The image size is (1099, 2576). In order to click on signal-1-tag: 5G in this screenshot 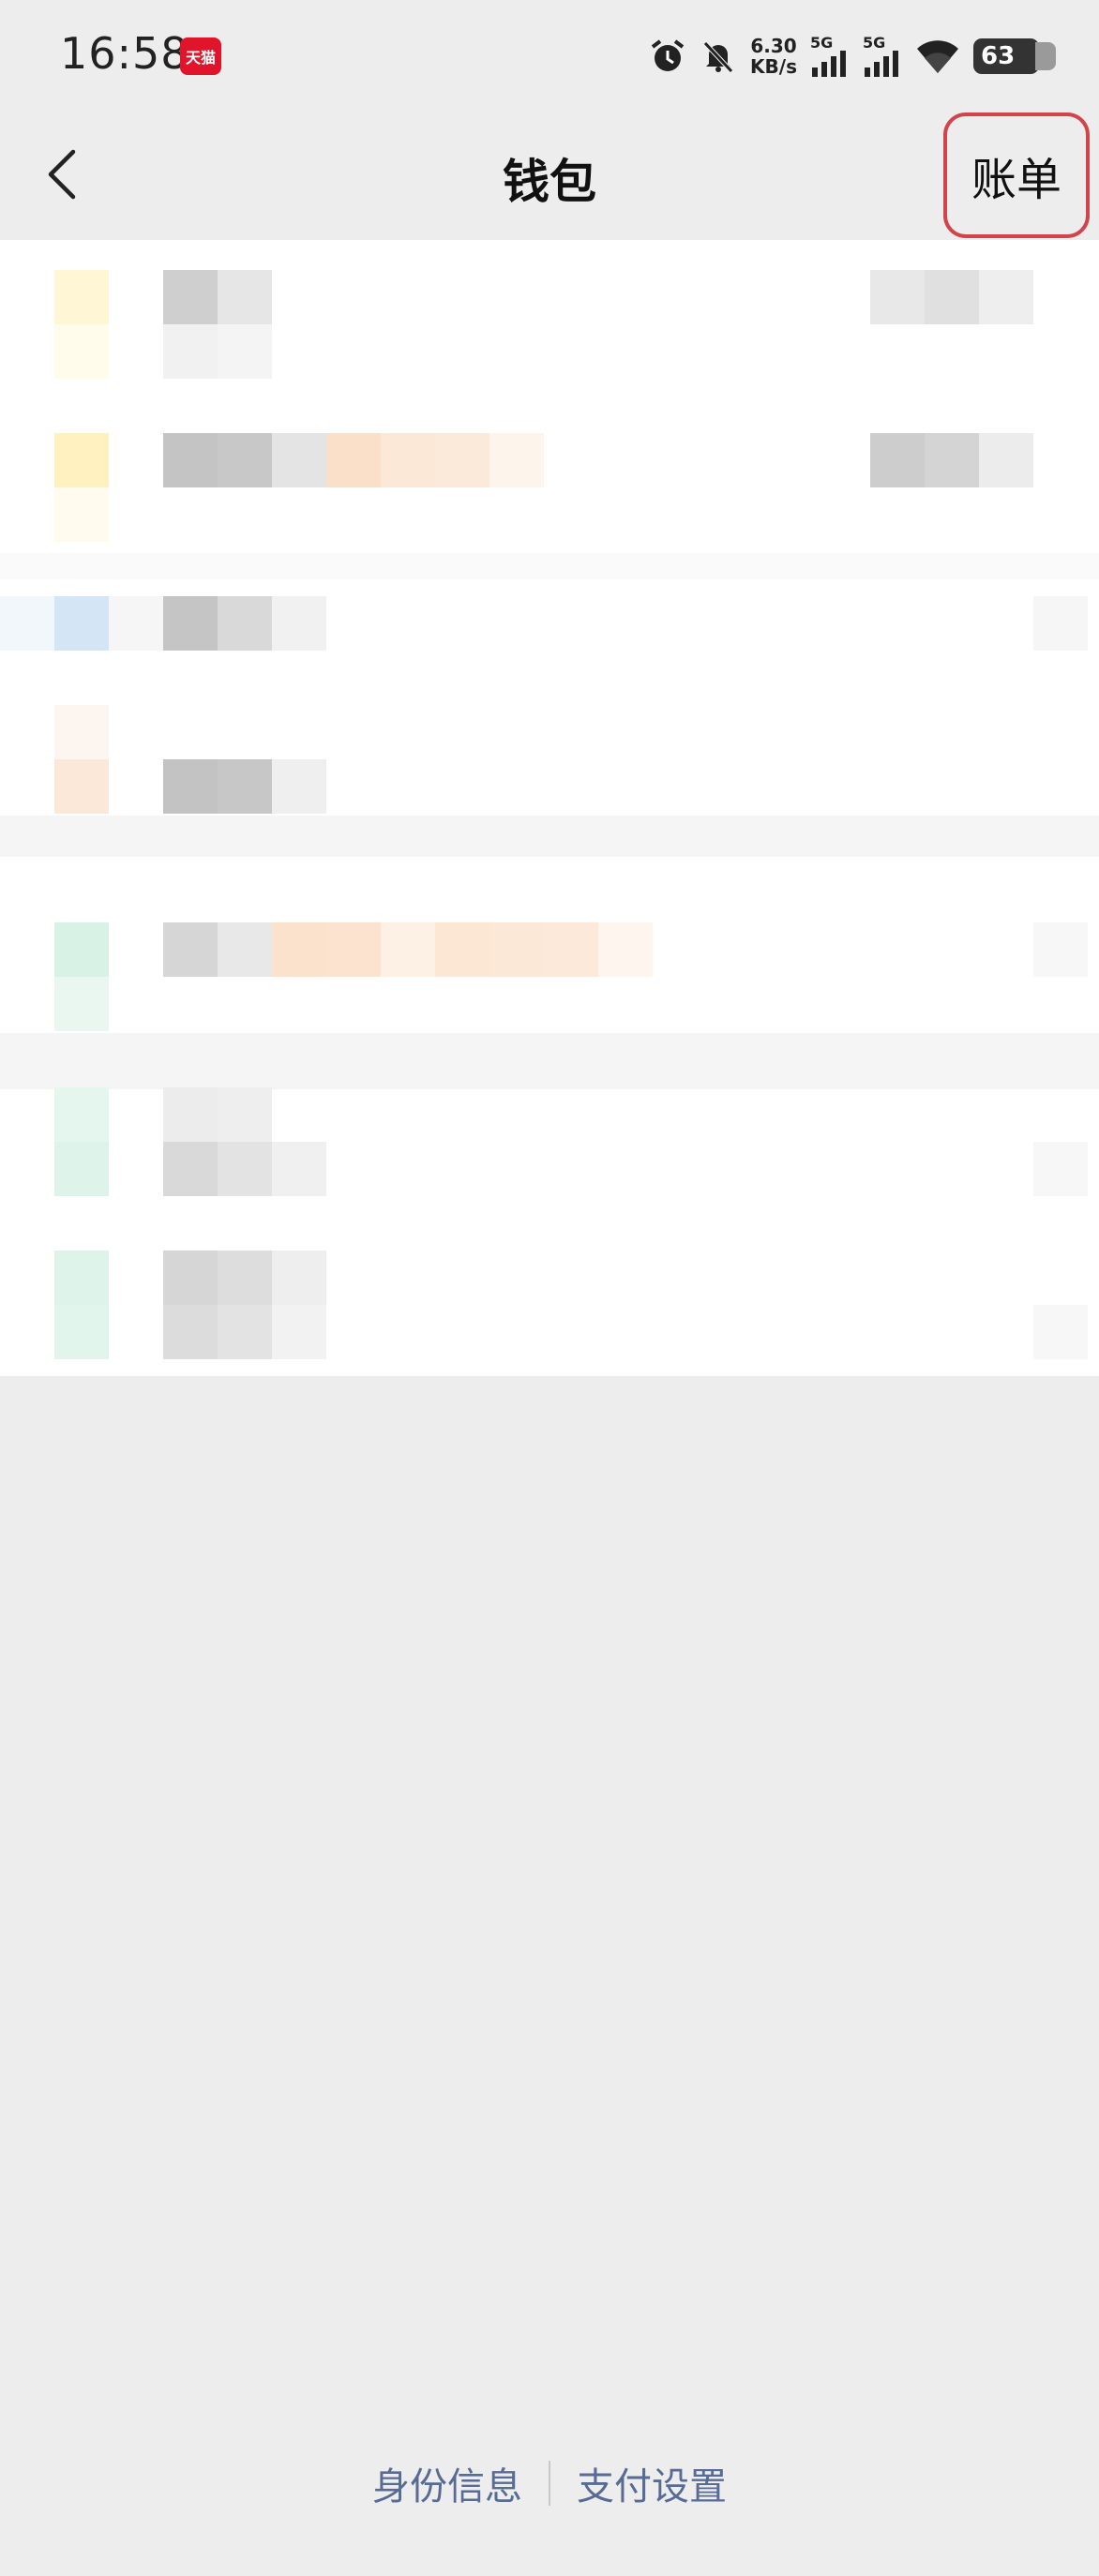, I will do `click(822, 43)`.